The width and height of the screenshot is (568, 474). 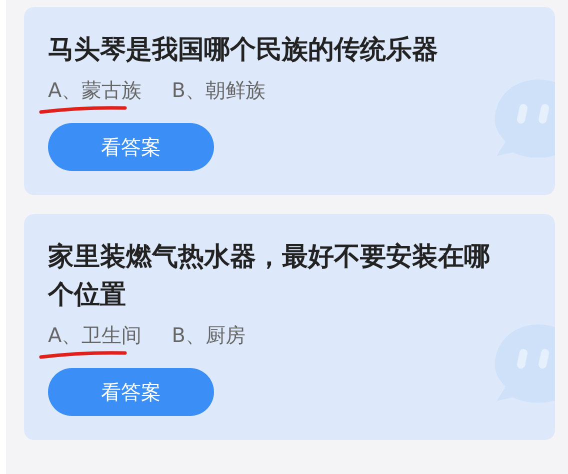 I want to click on question-title: 家里装燃气热水器，最好不要安装在哪个位置, so click(x=269, y=276).